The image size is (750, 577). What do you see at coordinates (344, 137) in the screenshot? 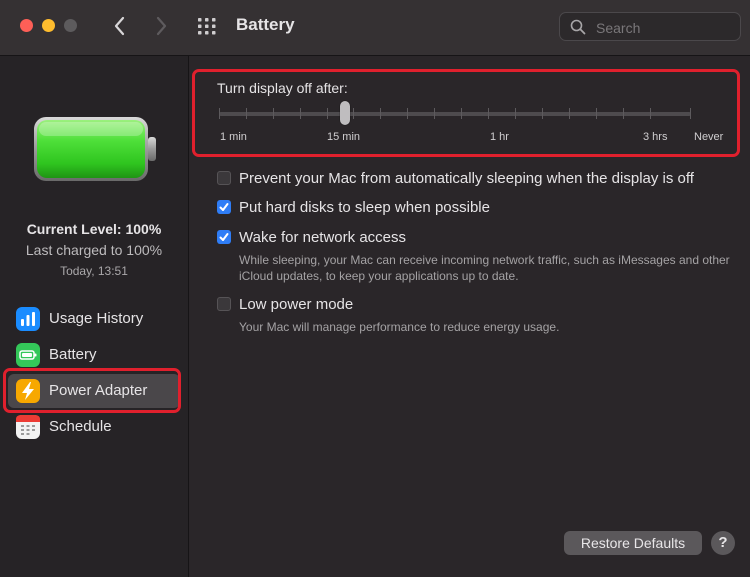
I see `slider-label-15-min: 15 min` at bounding box center [344, 137].